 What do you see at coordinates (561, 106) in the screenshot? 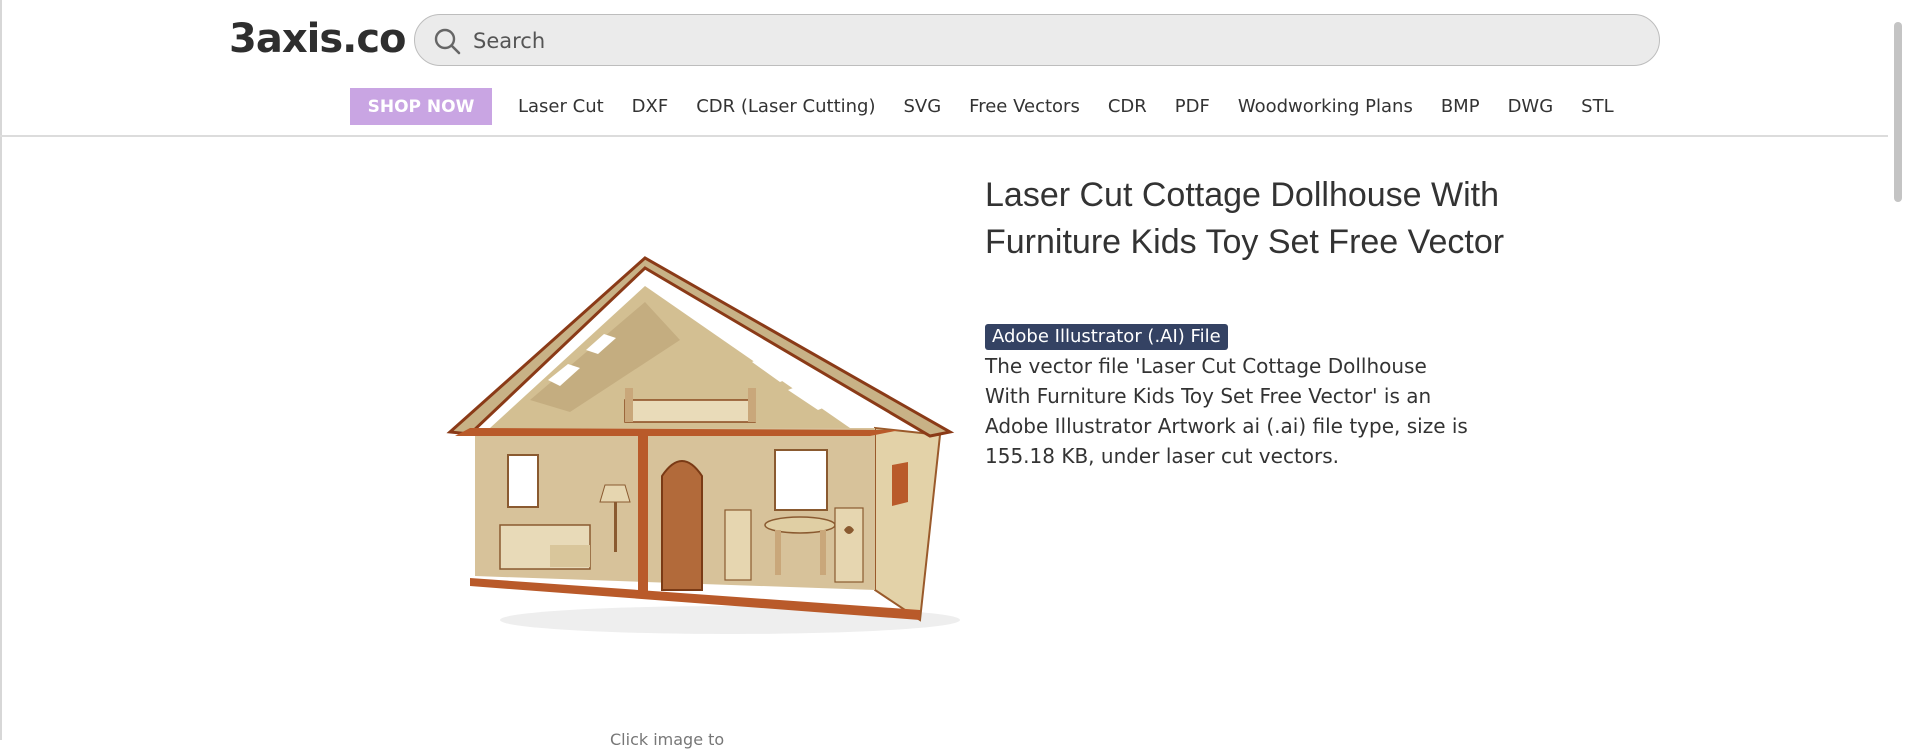
I see `nav-link-laser-cut: Laser Cut` at bounding box center [561, 106].